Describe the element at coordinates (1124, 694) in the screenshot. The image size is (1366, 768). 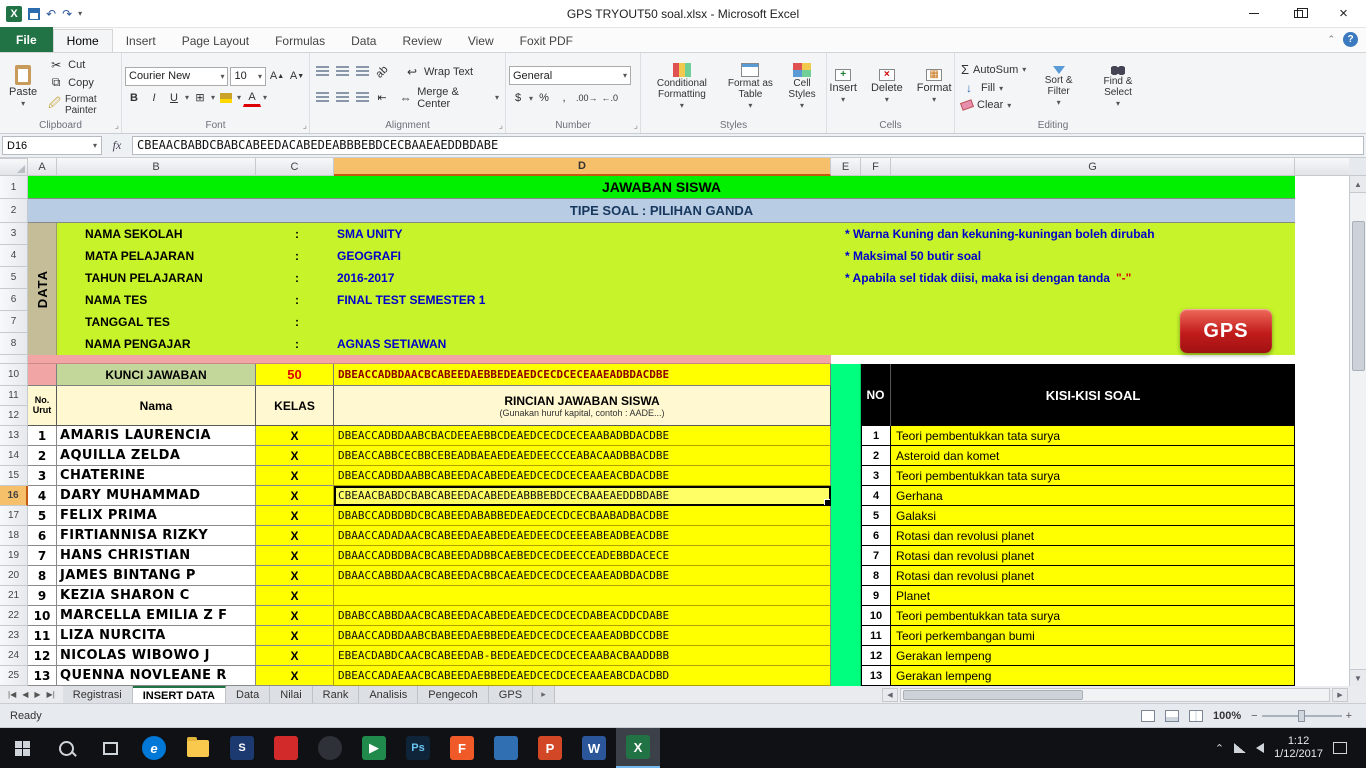
I see `horizontal-scrollbar: ◀ ▶` at that location.